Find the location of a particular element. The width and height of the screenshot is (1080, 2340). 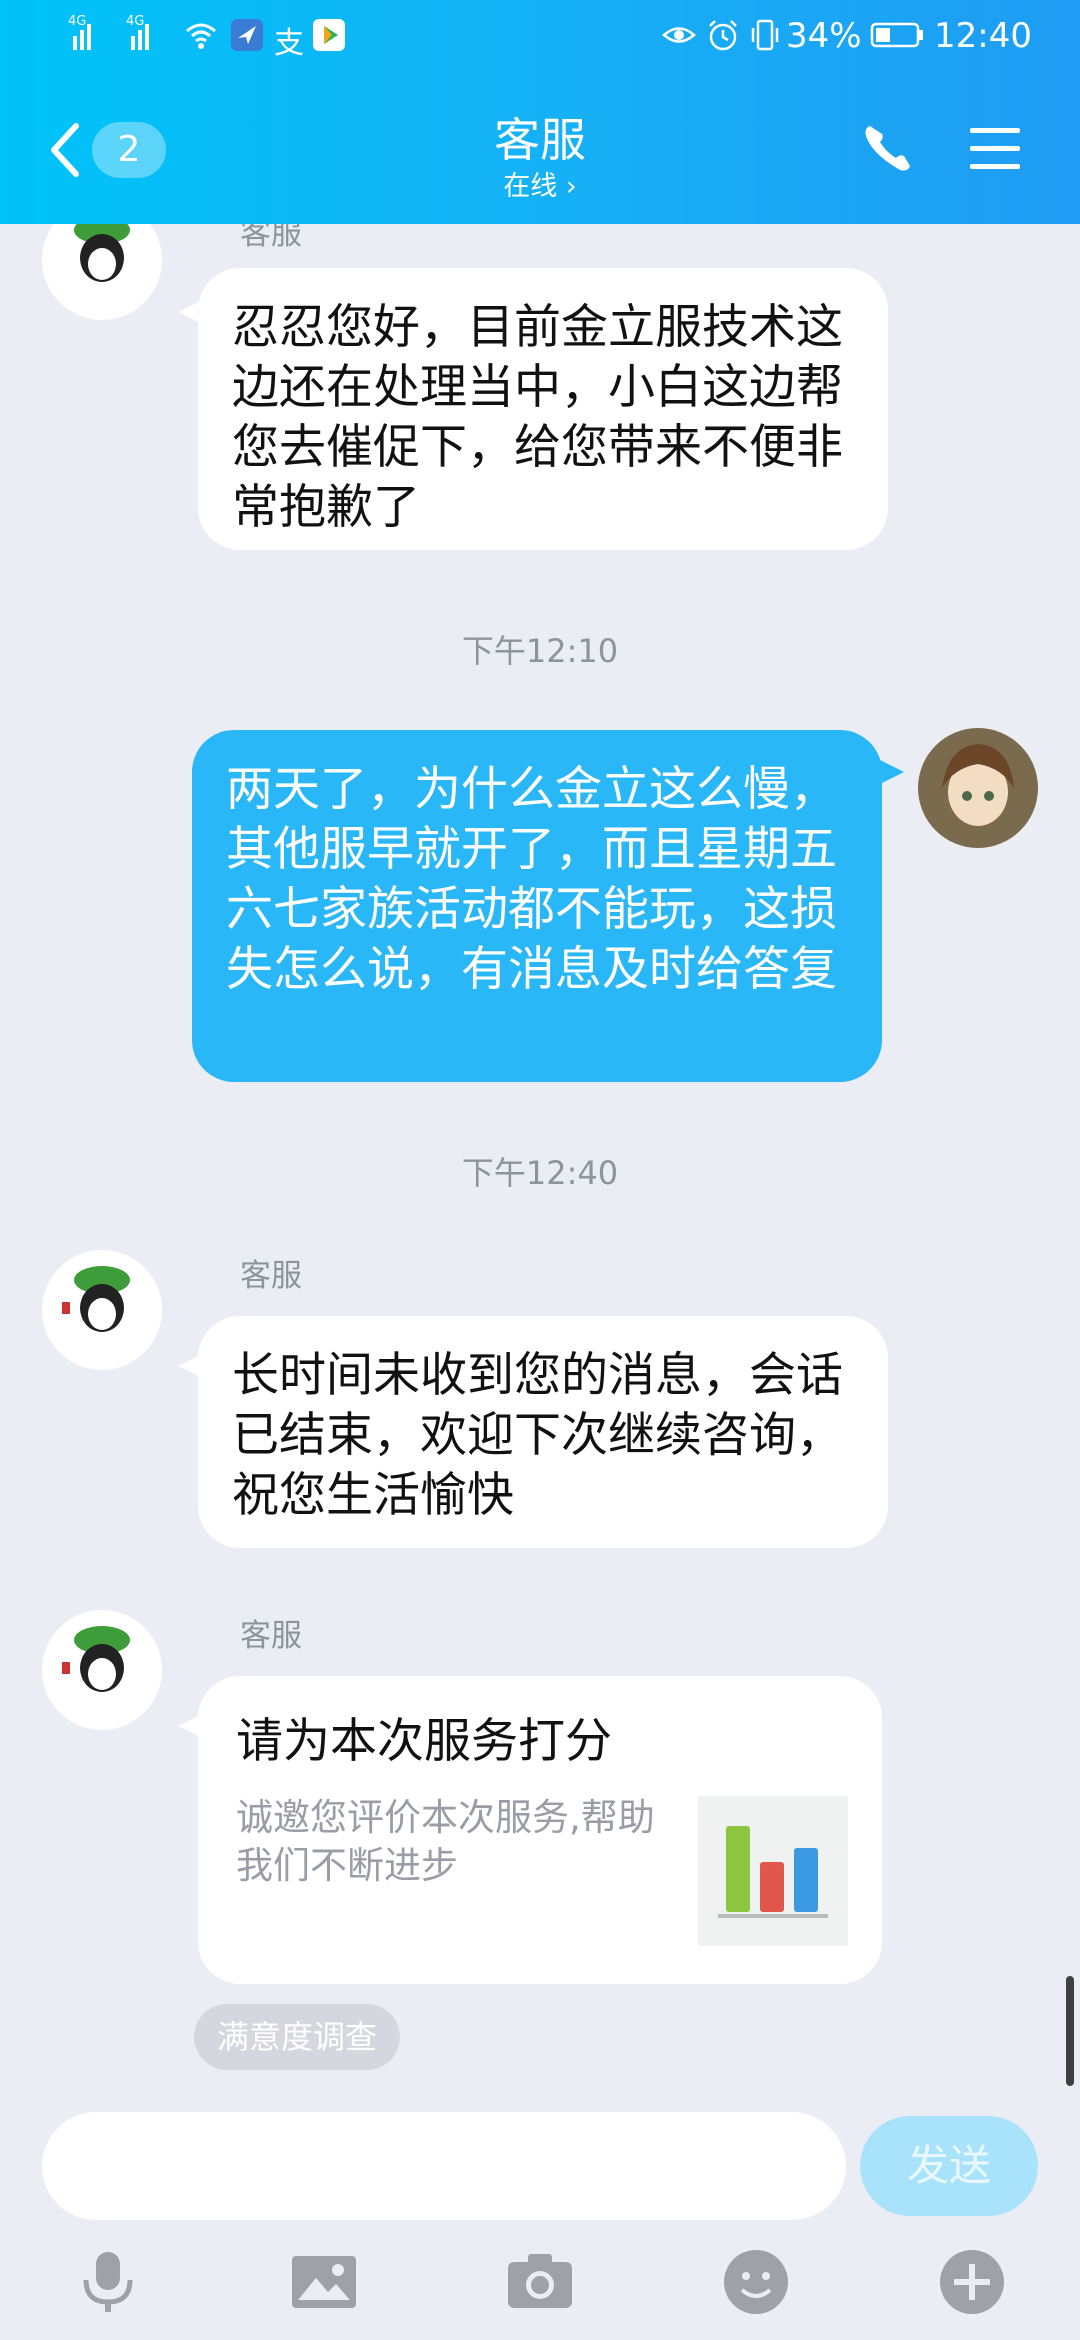

vibrate-icon is located at coordinates (765, 35).